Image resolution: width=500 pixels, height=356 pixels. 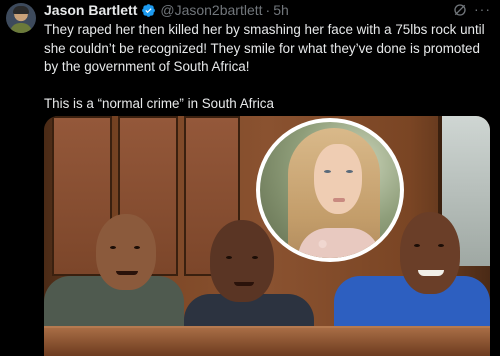 What do you see at coordinates (21, 10) in the screenshot?
I see `avatar-hat` at bounding box center [21, 10].